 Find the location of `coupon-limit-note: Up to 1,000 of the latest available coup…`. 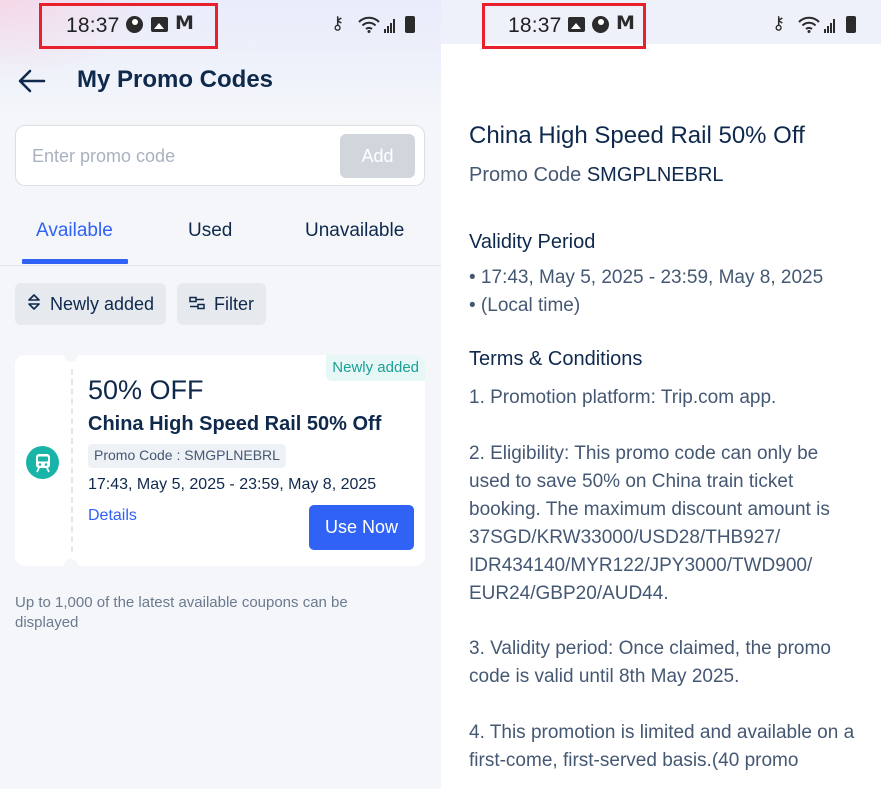

coupon-limit-note: Up to 1,000 of the latest available coup… is located at coordinates (181, 612).